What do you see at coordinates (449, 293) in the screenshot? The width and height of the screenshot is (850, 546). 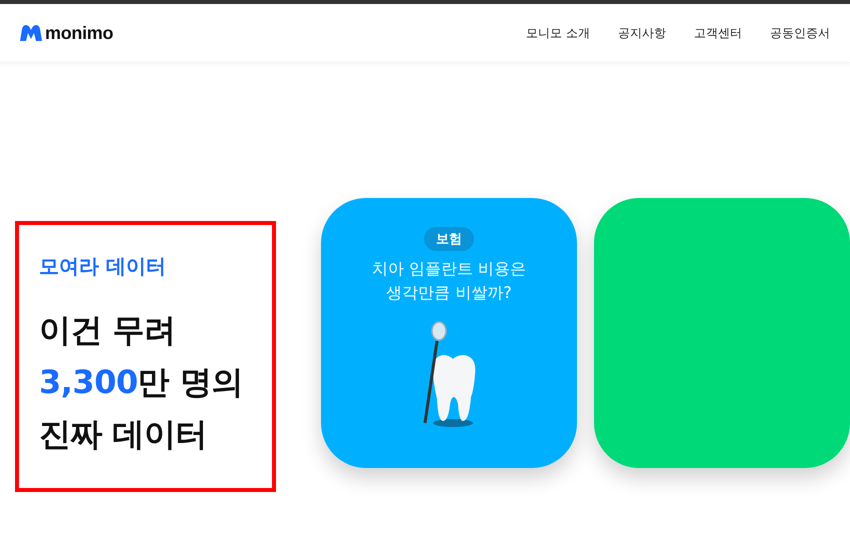 I see `card-title: 생각만큼 비쌀까?` at bounding box center [449, 293].